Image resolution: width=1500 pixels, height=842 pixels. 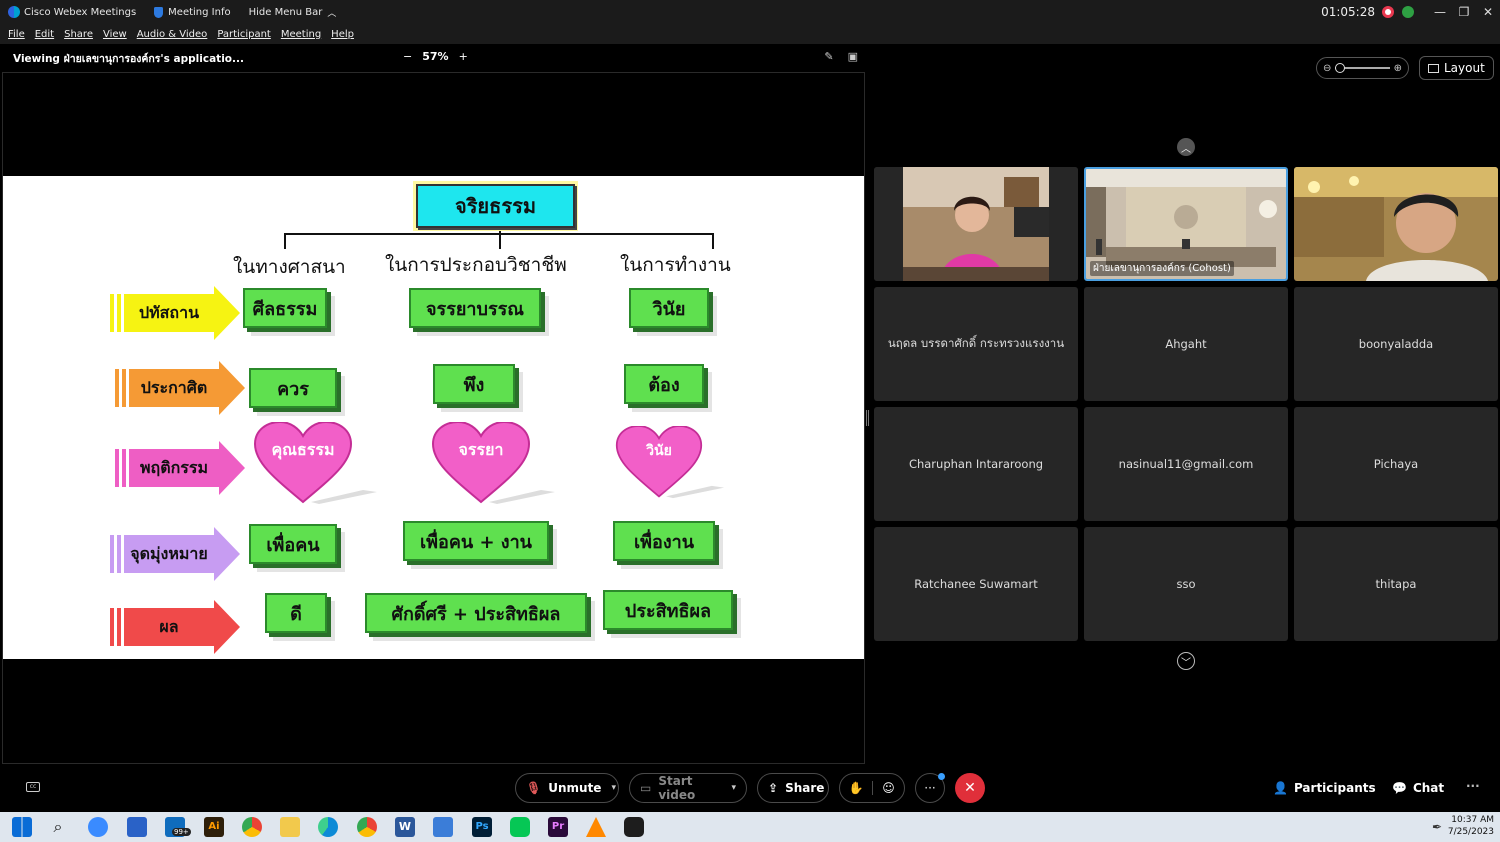 What do you see at coordinates (1398, 68) in the screenshot?
I see `zoom-in-icon: ⊕` at bounding box center [1398, 68].